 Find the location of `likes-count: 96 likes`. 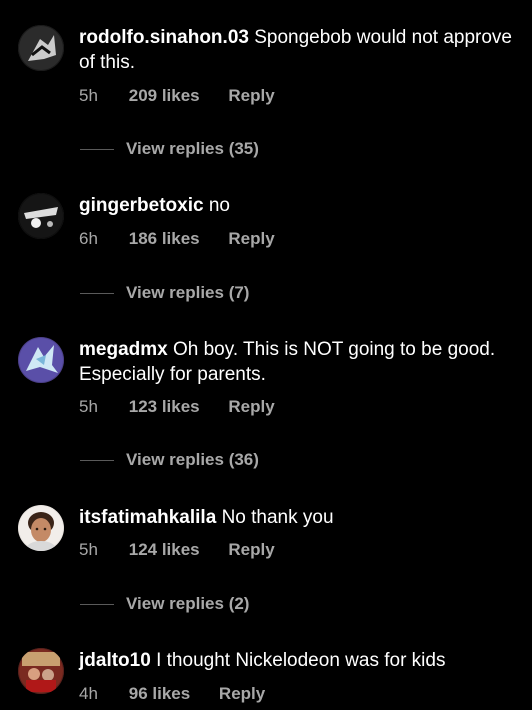

likes-count: 96 likes is located at coordinates (159, 694).